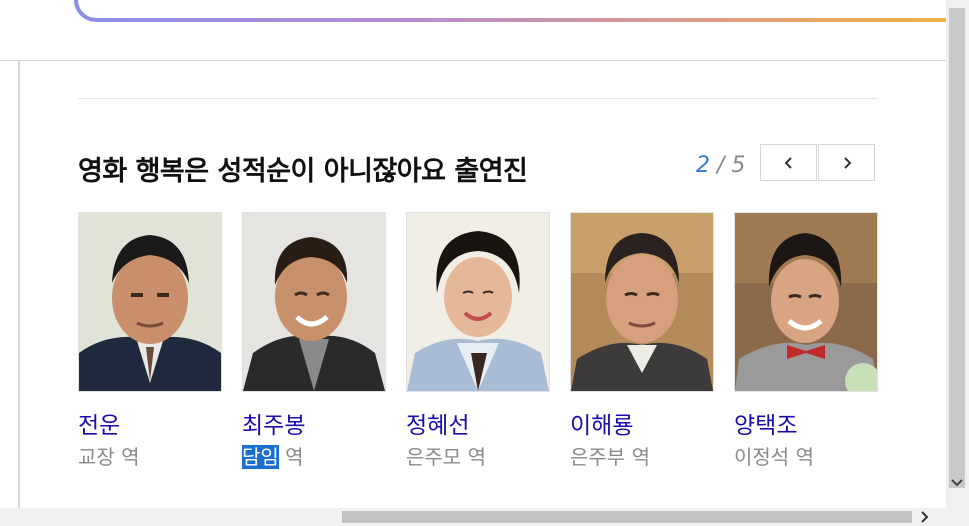 Image resolution: width=969 pixels, height=526 pixels. What do you see at coordinates (478, 98) in the screenshot?
I see `divider` at bounding box center [478, 98].